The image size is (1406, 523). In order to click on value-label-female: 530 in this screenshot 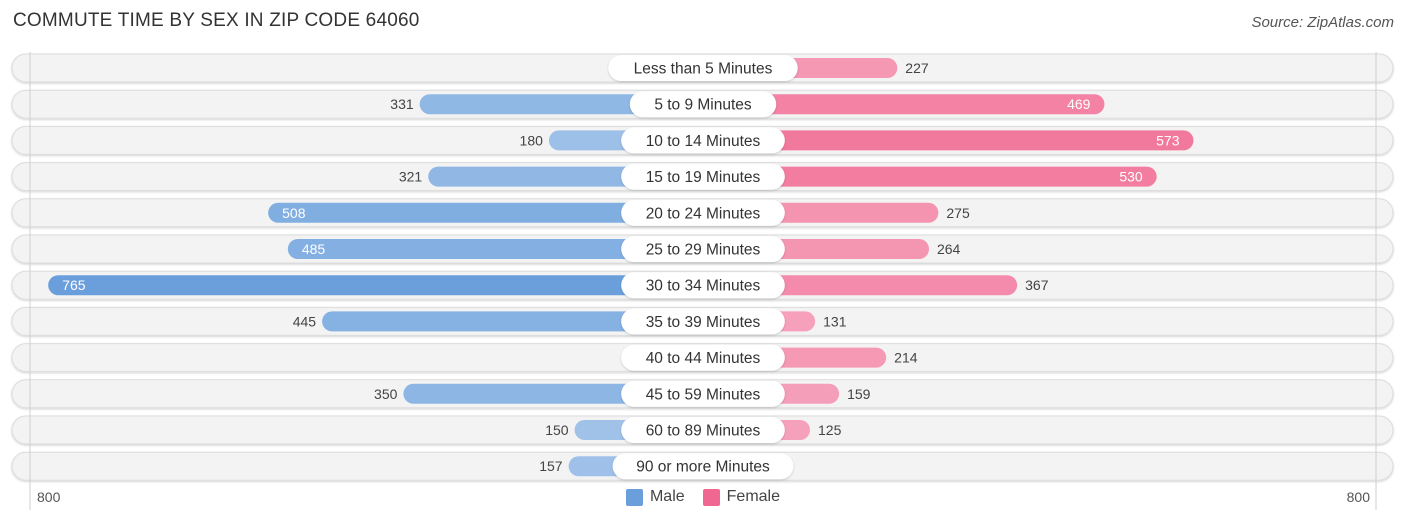, I will do `click(1131, 177)`.